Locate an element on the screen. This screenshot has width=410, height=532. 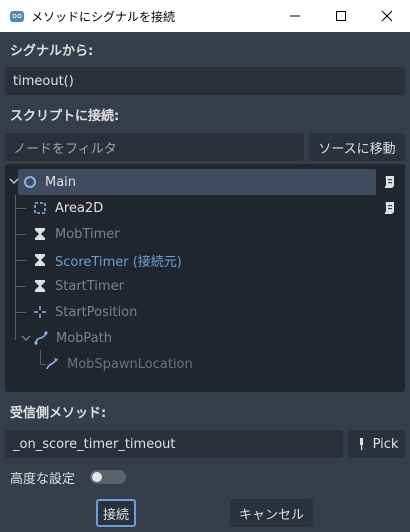
receiver-section-label: 受信側メソッド: is located at coordinates (58, 413).